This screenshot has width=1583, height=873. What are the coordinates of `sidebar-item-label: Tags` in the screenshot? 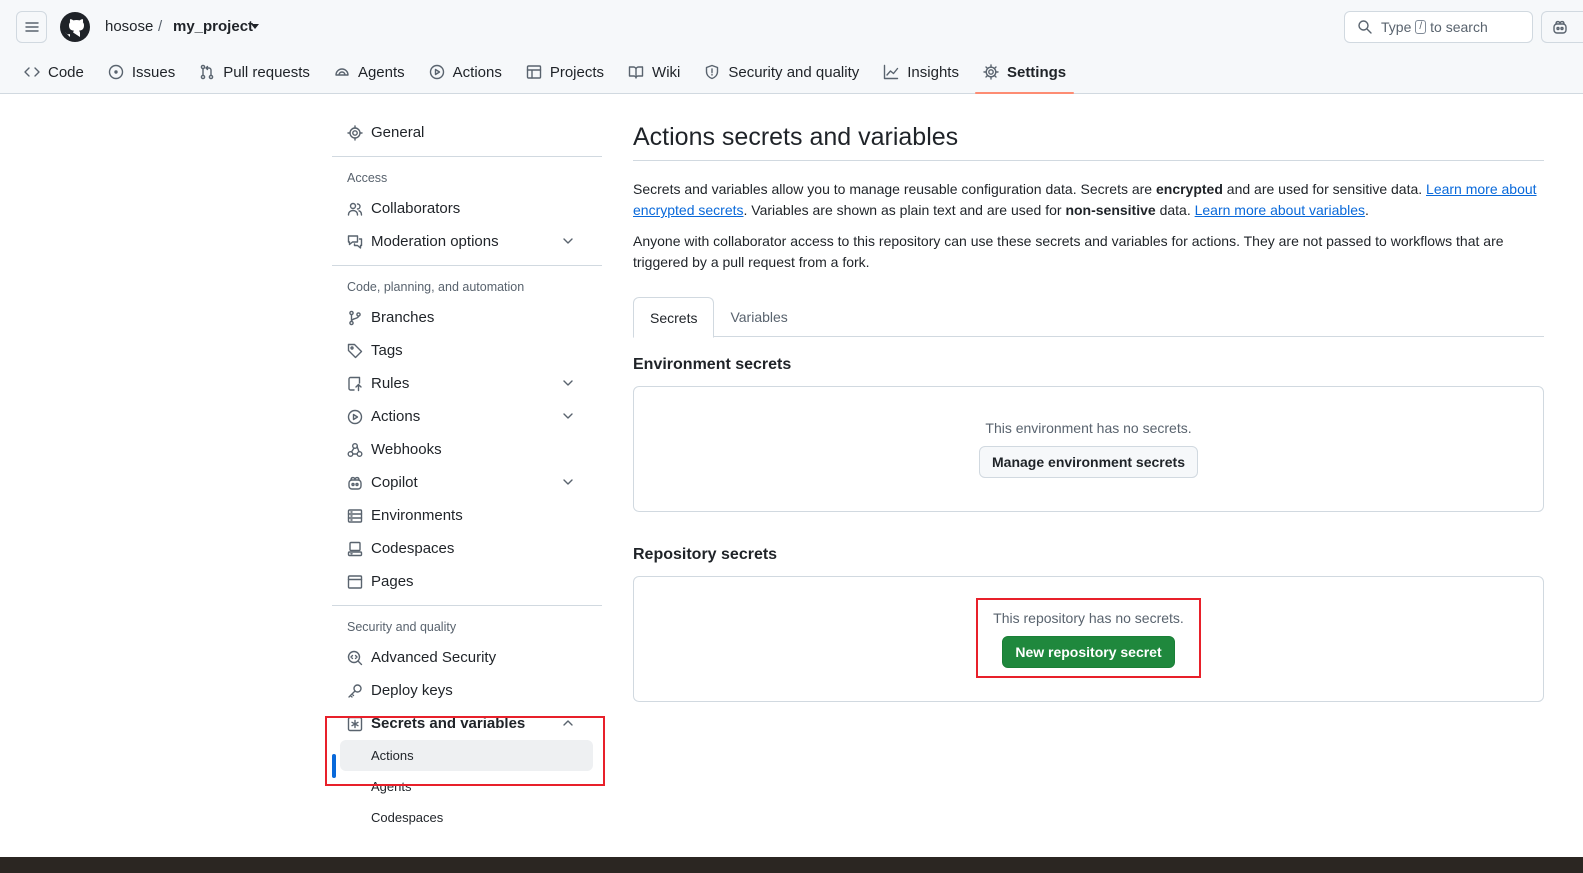 It's located at (387, 350).